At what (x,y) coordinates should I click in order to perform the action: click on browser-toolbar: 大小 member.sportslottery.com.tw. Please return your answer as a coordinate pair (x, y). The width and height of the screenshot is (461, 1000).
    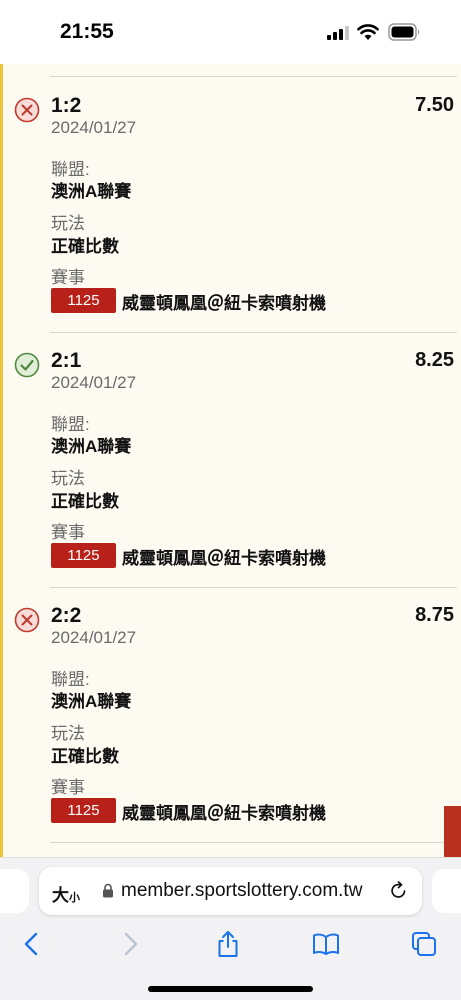
    Looking at the image, I should click on (230, 928).